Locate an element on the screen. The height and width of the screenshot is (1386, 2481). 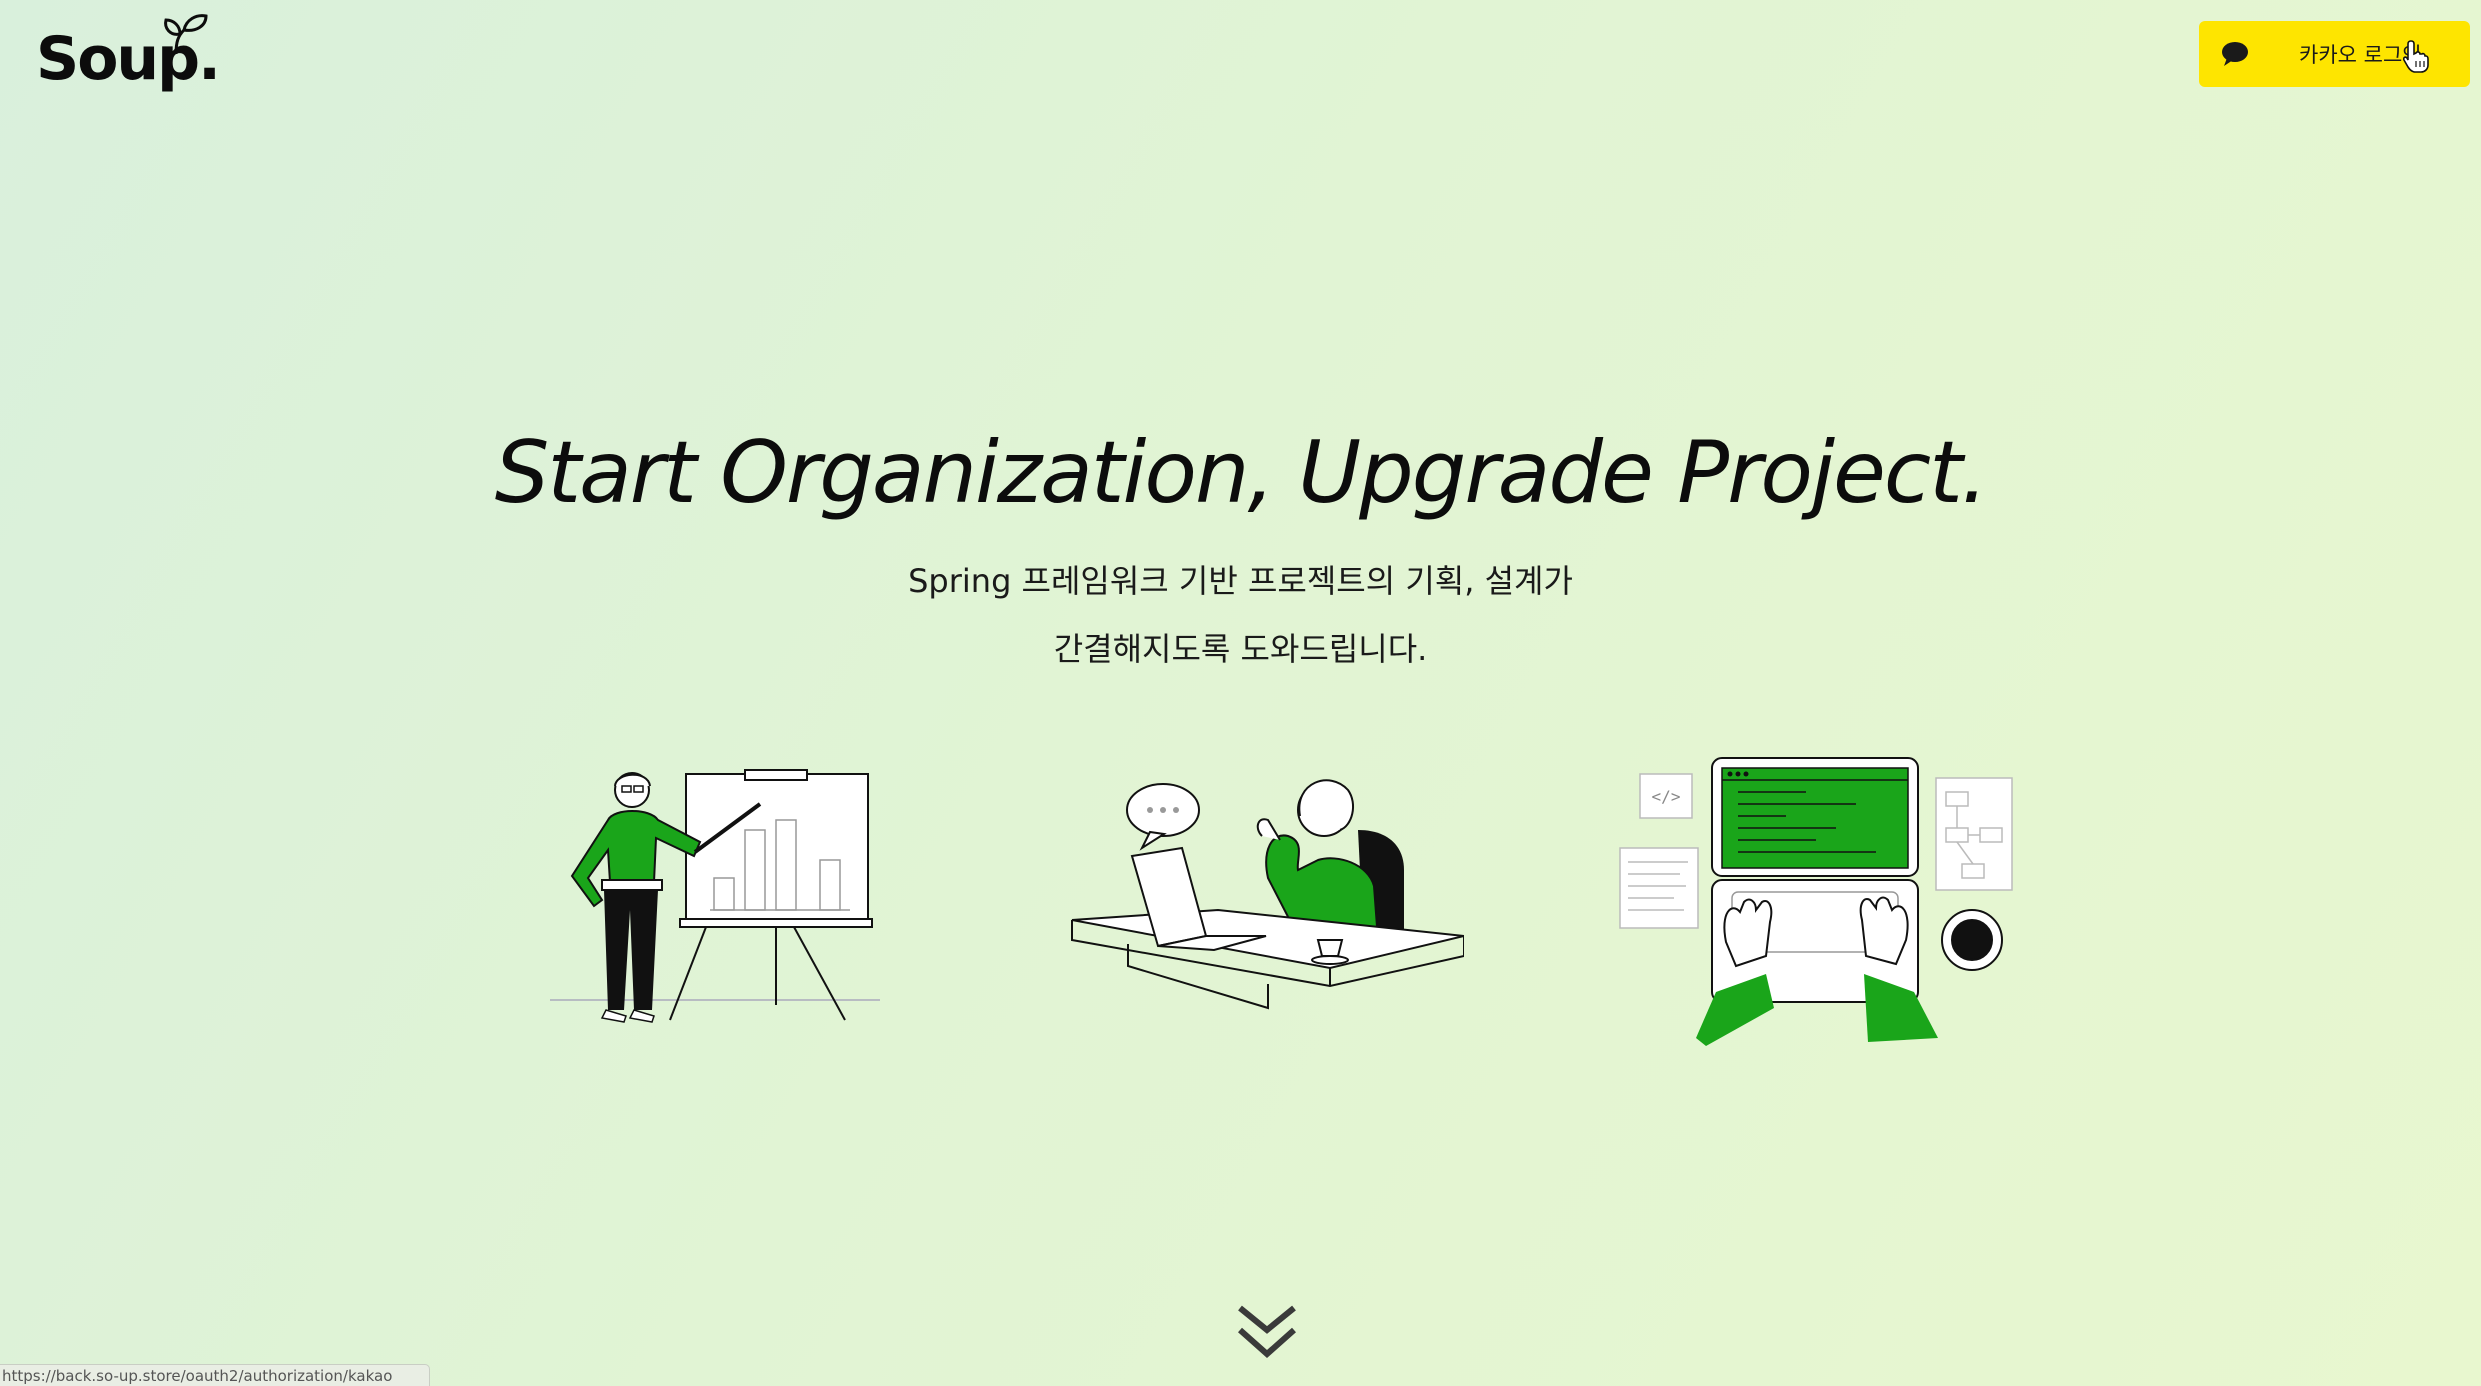
kakao-chat-icon is located at coordinates (2235, 54).